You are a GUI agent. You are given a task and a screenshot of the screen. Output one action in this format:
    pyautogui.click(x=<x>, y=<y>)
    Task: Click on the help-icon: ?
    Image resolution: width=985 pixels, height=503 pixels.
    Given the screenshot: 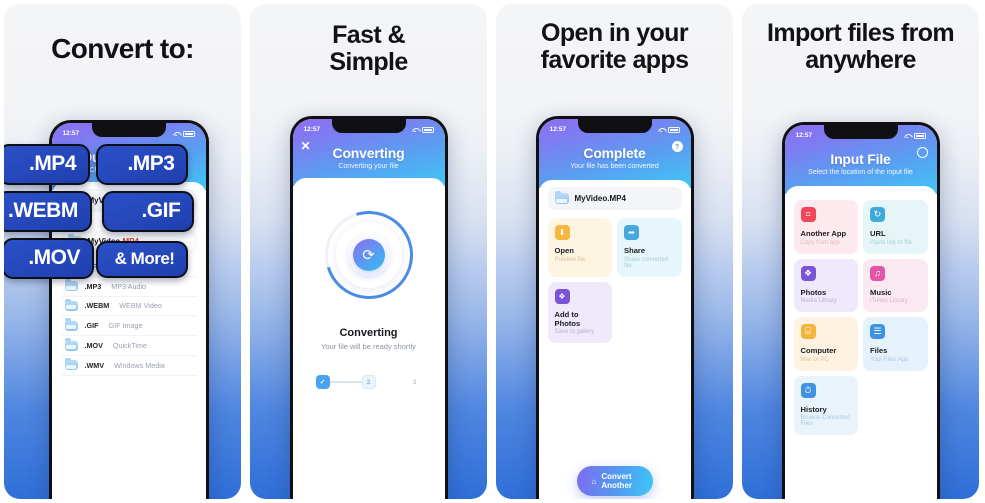 What is the action you would take?
    pyautogui.click(x=677, y=146)
    